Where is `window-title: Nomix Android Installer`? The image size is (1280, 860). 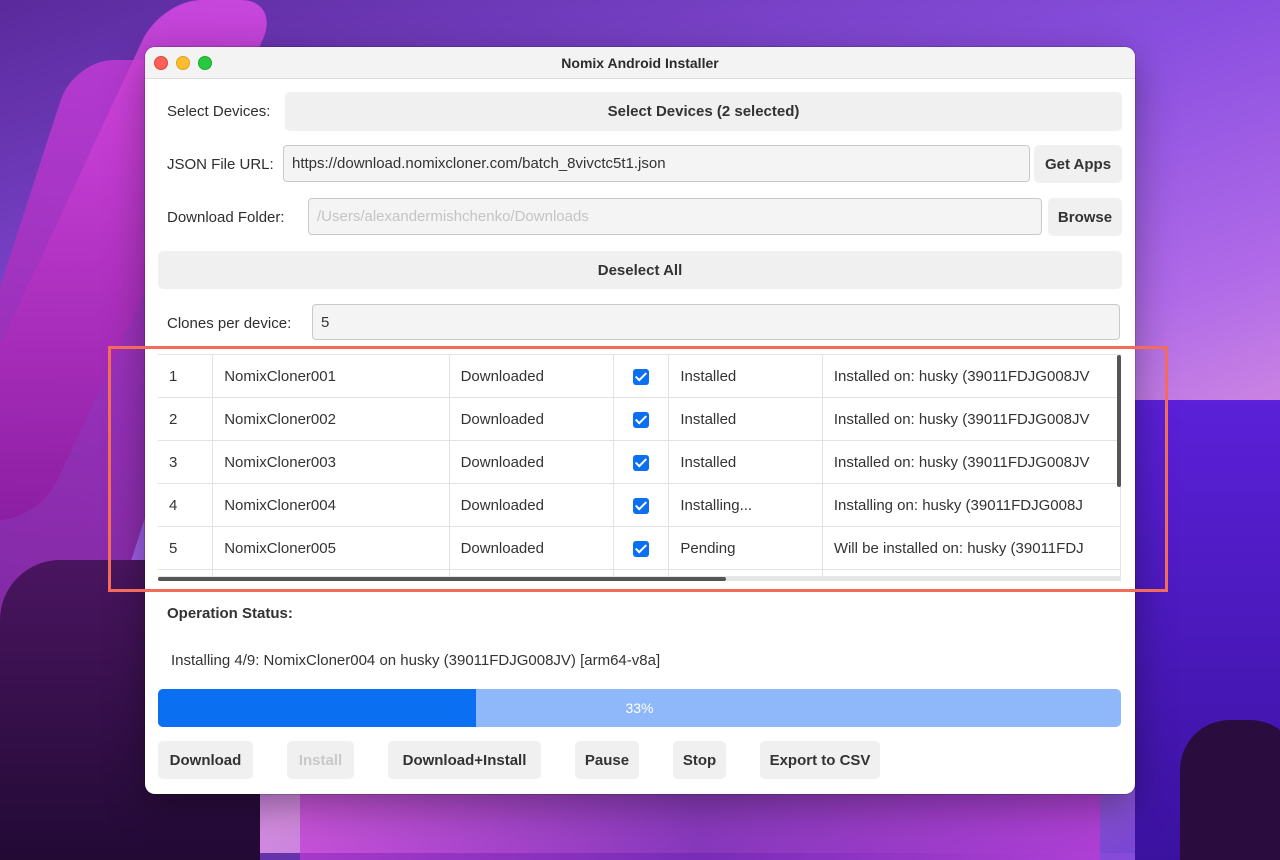
window-title: Nomix Android Installer is located at coordinates (640, 62).